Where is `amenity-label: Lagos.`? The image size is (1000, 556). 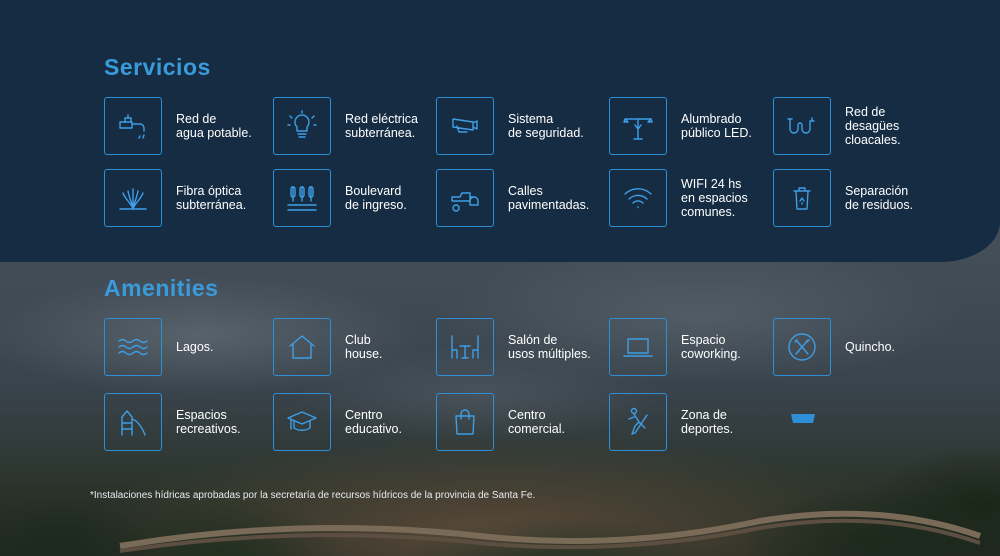 amenity-label: Lagos. is located at coordinates (195, 347).